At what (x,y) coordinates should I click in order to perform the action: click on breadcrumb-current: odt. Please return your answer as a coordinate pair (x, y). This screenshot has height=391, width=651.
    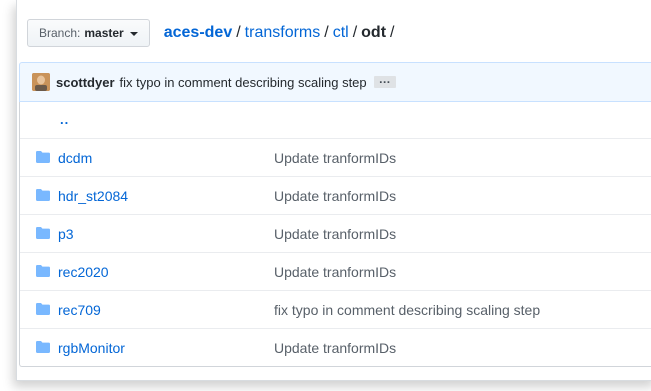
    Looking at the image, I should click on (374, 32).